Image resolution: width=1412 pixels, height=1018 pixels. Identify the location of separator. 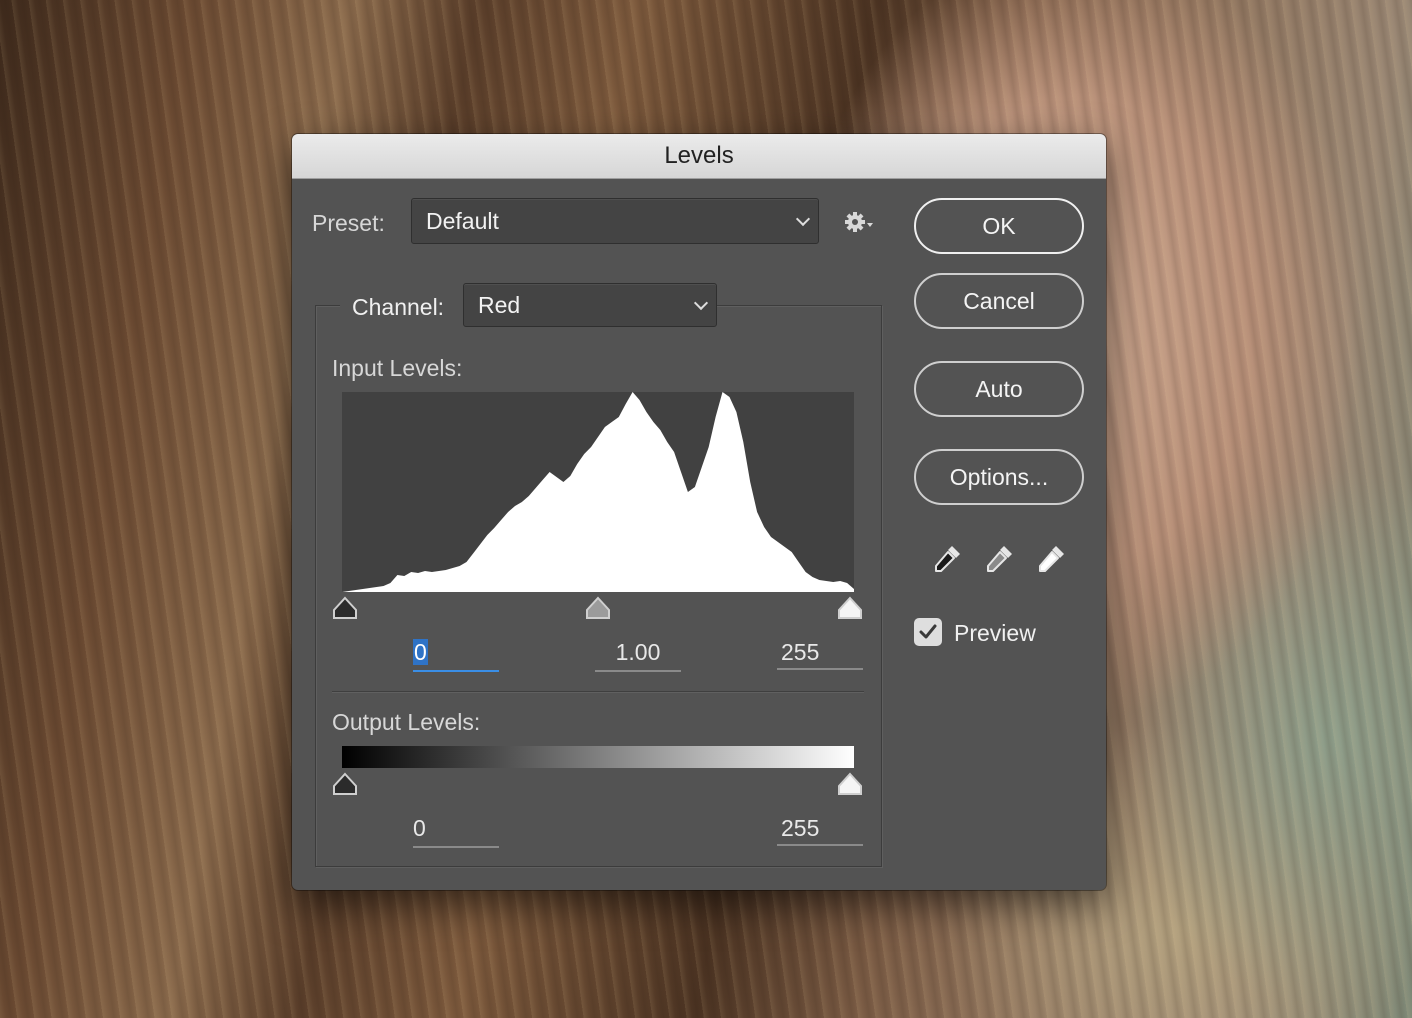
(598, 691).